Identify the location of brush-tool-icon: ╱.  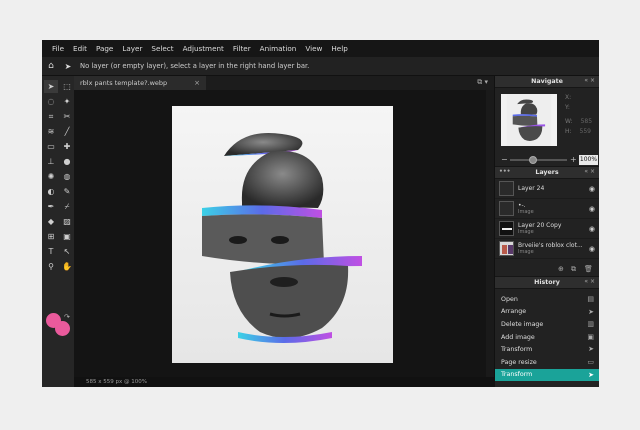
(67, 131).